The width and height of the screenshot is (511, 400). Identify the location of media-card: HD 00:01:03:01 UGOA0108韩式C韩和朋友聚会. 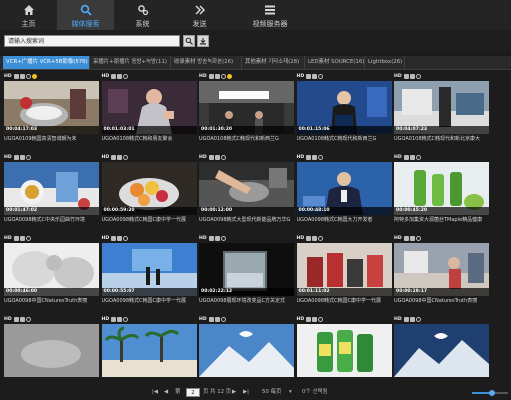
(149, 112).